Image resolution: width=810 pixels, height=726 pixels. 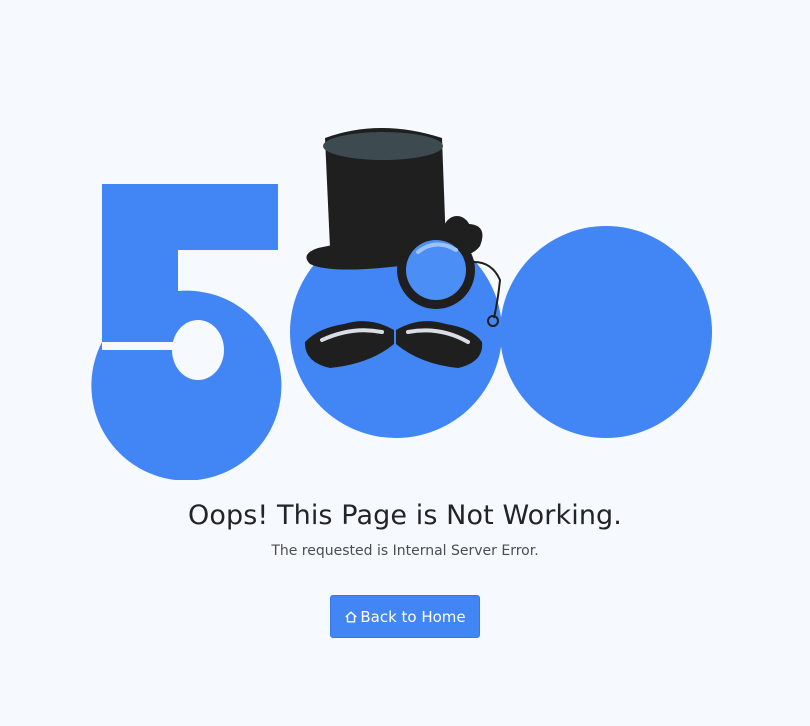 I want to click on home-icon, so click(x=351, y=617).